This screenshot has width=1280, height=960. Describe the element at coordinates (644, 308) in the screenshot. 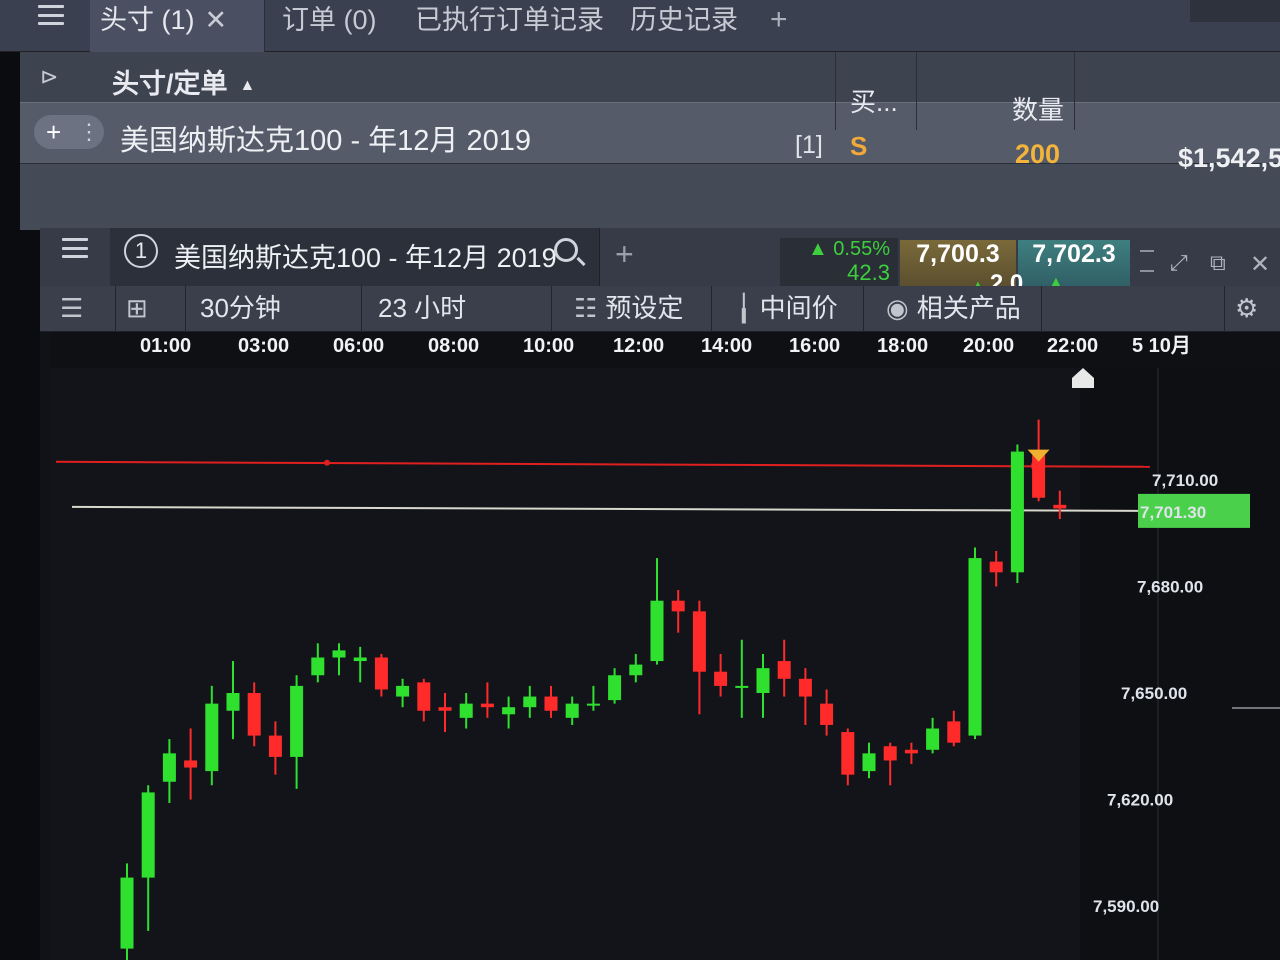

I see `preset-label: 预设定` at that location.